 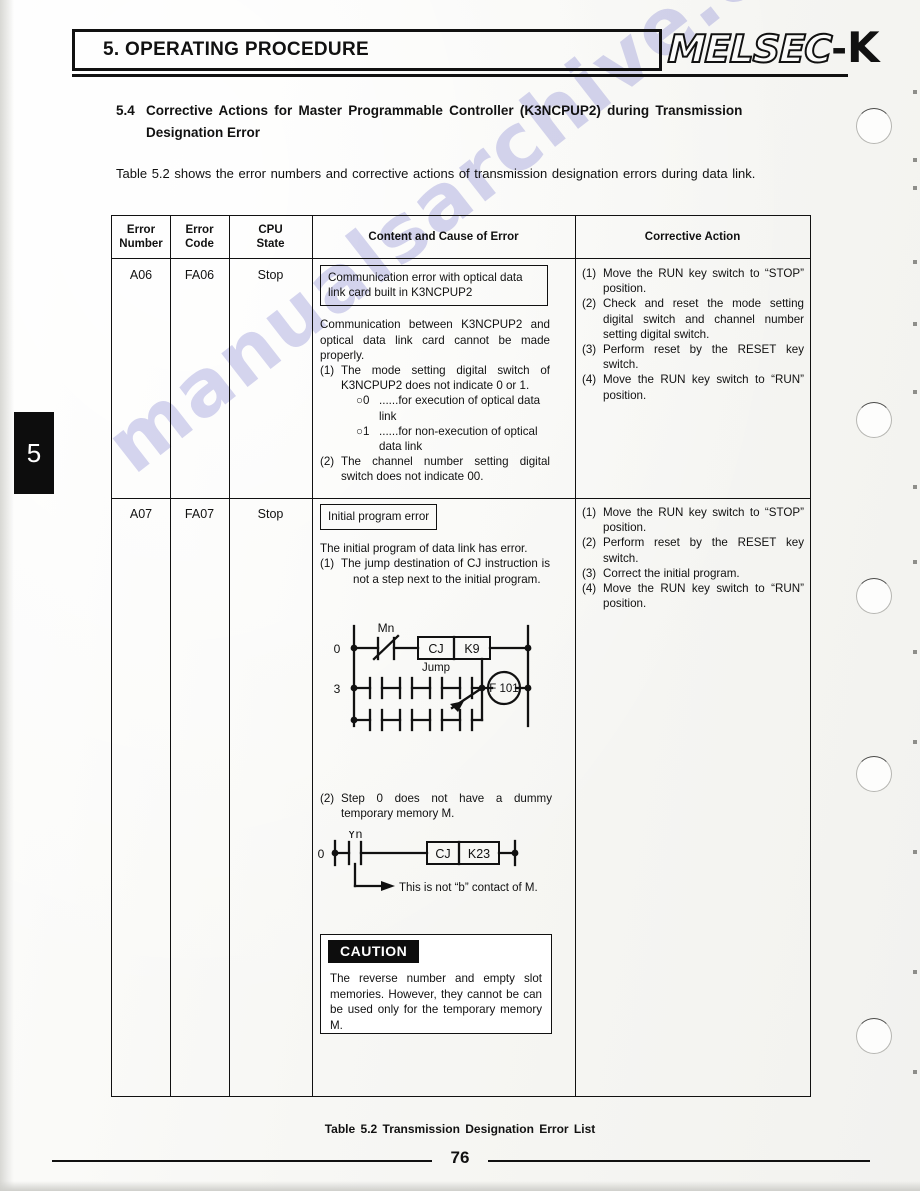 I want to click on page-edge-shadow-left, so click(x=7, y=595).